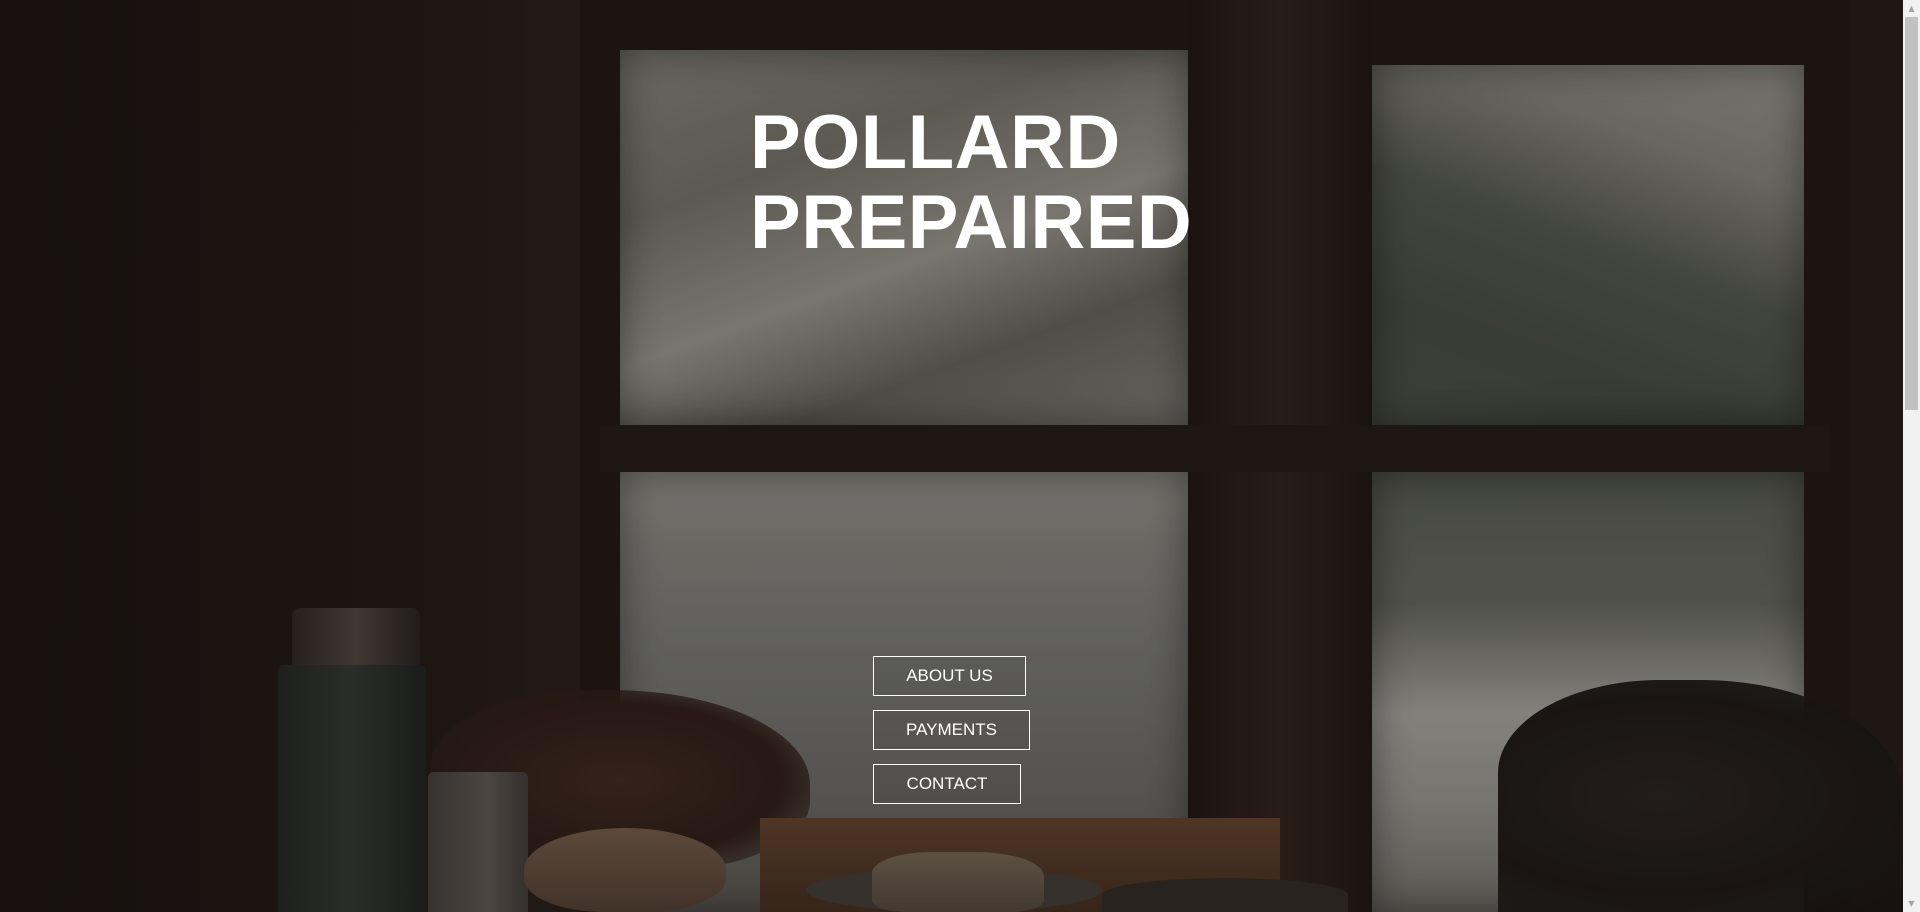 The image size is (1920, 912). Describe the element at coordinates (935, 142) in the screenshot. I see `site-title-line-1: POLLARD` at that location.